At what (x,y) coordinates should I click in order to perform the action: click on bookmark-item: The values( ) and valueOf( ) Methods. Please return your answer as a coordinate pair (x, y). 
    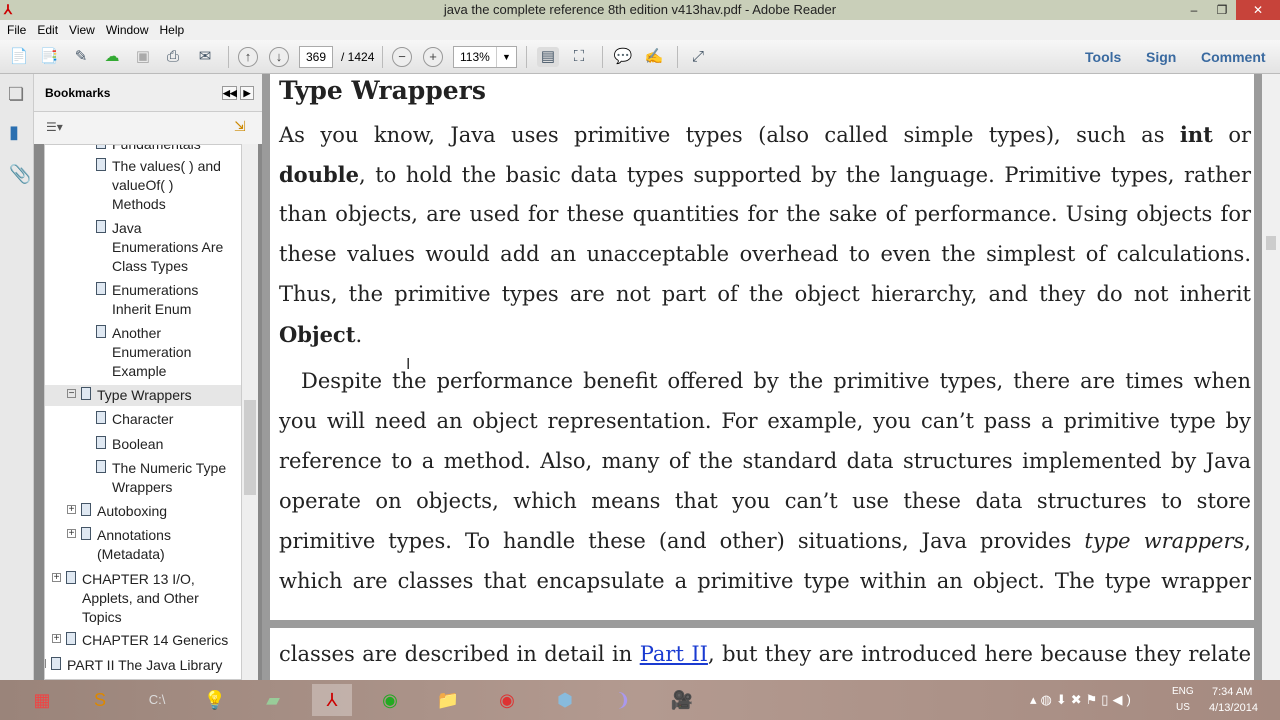
    Looking at the image, I should click on (143, 185).